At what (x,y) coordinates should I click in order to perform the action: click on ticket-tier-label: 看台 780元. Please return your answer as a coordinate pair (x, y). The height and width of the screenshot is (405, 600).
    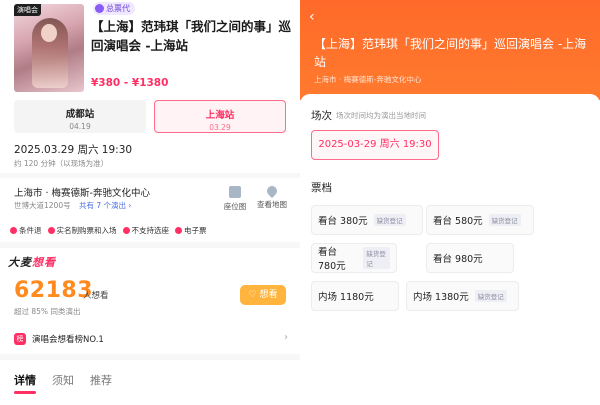
    Looking at the image, I should click on (332, 259).